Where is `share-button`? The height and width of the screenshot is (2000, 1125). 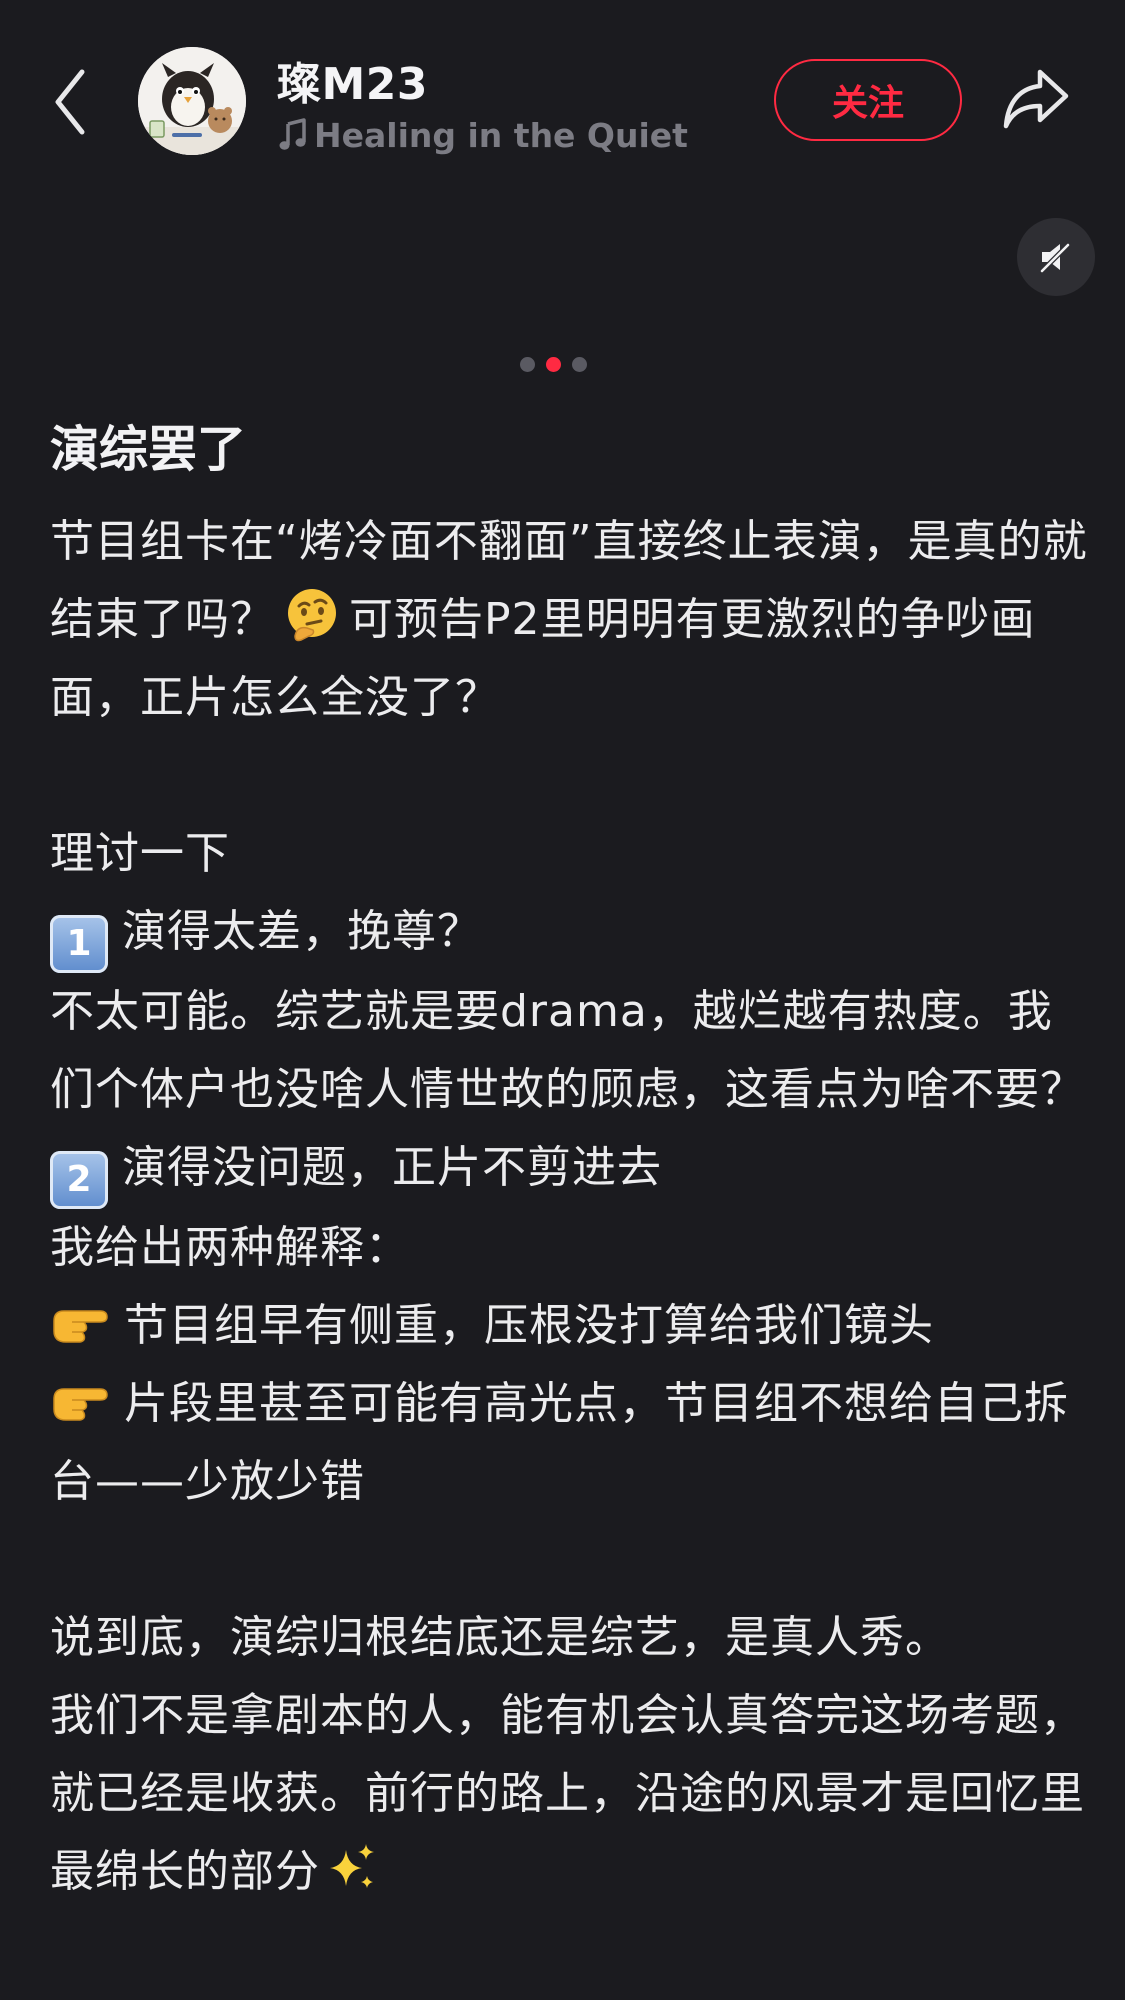 share-button is located at coordinates (1036, 99).